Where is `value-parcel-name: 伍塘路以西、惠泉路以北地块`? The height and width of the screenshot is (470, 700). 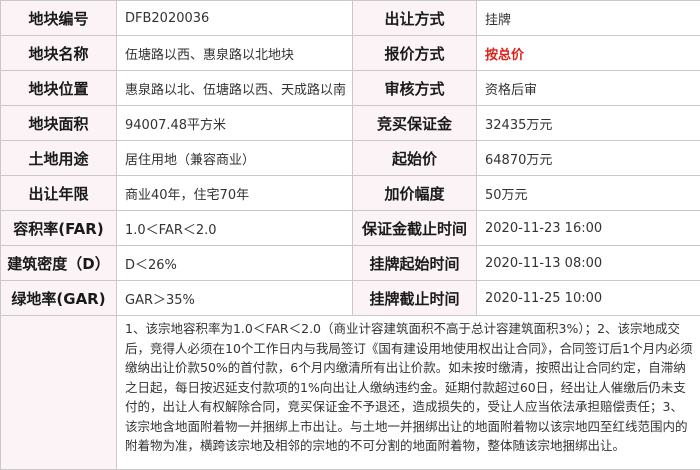
value-parcel-name: 伍塘路以西、惠泉路以北地块 is located at coordinates (235, 53).